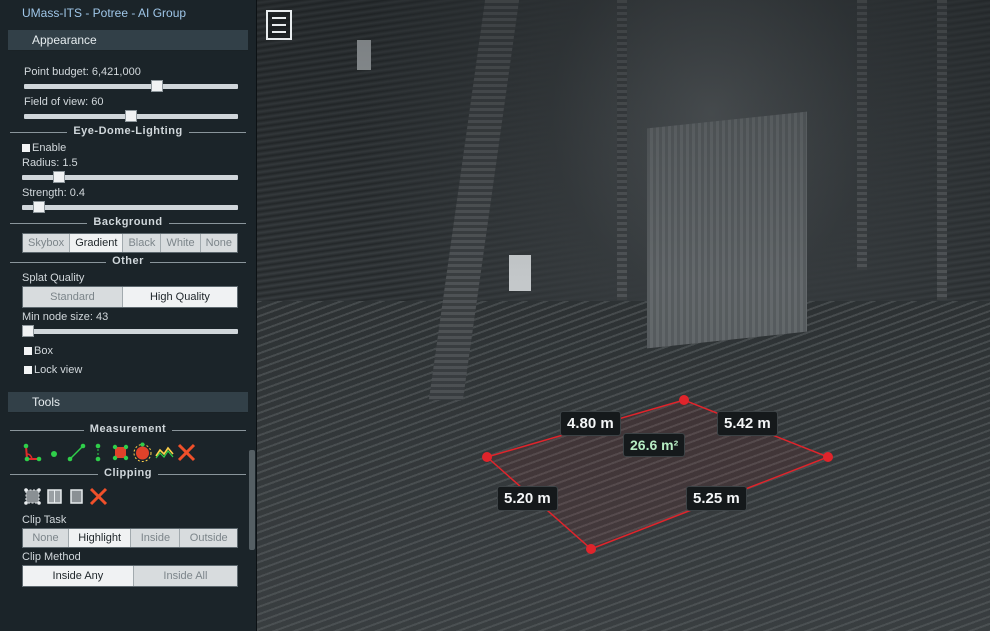 The height and width of the screenshot is (631, 990). I want to click on field-of-view-label: Field of view: 60, so click(64, 102).